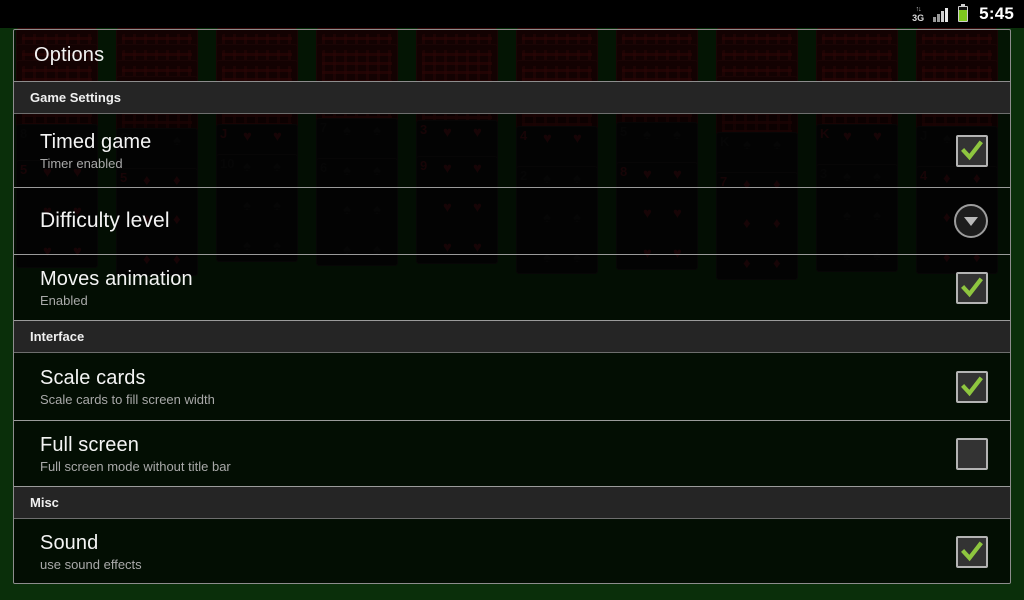  What do you see at coordinates (69, 55) in the screenshot?
I see `page-title: Options` at bounding box center [69, 55].